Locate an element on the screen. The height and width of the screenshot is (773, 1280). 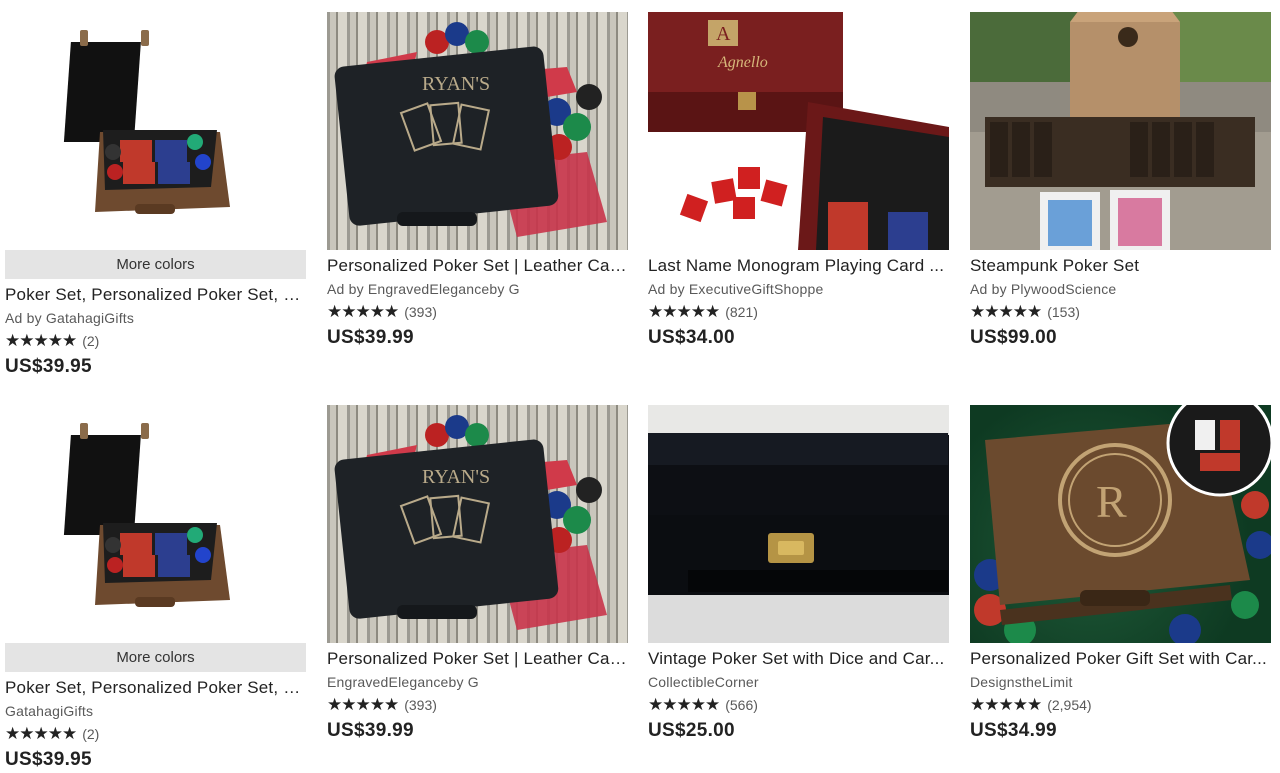
shop-name: Ad by EngravedEleganceby G is located at coordinates (477, 289).